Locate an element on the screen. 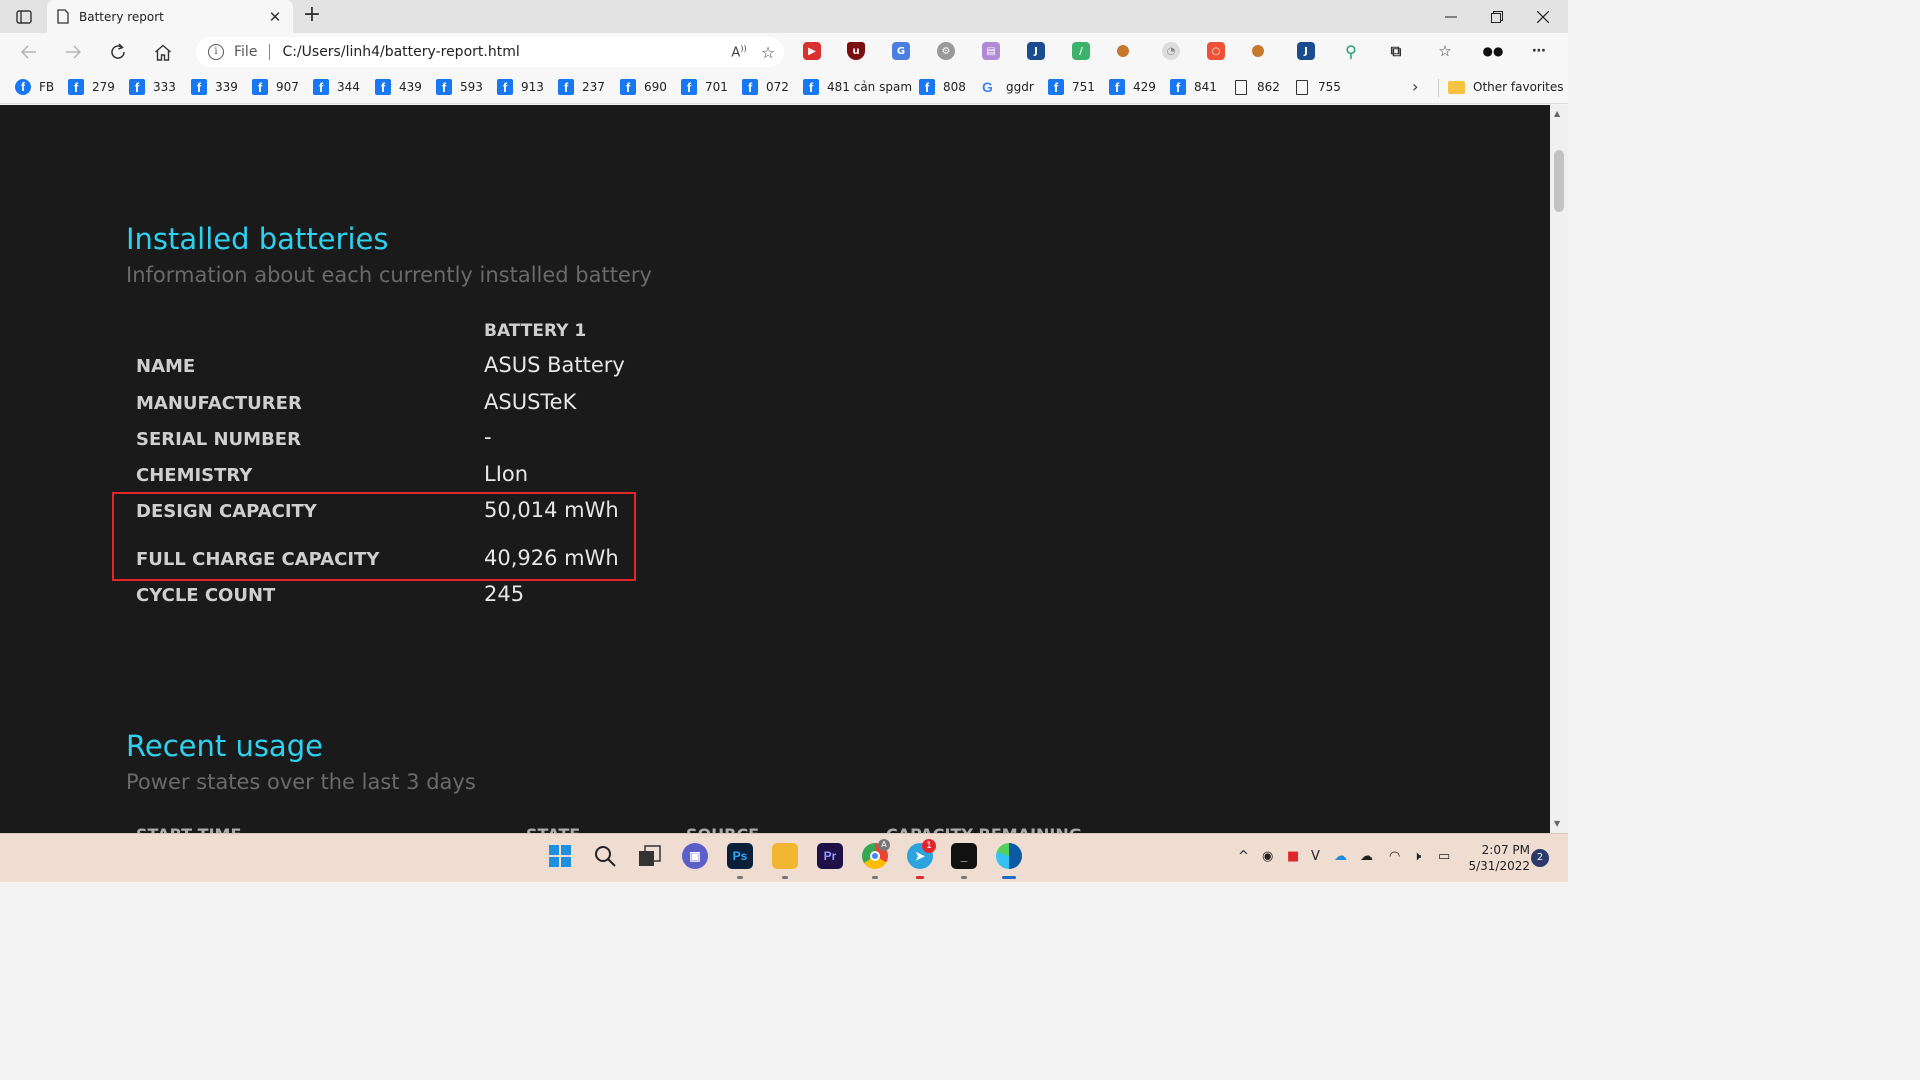 This screenshot has width=1920, height=1080. bookmark-item: Gggdr is located at coordinates (1008, 87).